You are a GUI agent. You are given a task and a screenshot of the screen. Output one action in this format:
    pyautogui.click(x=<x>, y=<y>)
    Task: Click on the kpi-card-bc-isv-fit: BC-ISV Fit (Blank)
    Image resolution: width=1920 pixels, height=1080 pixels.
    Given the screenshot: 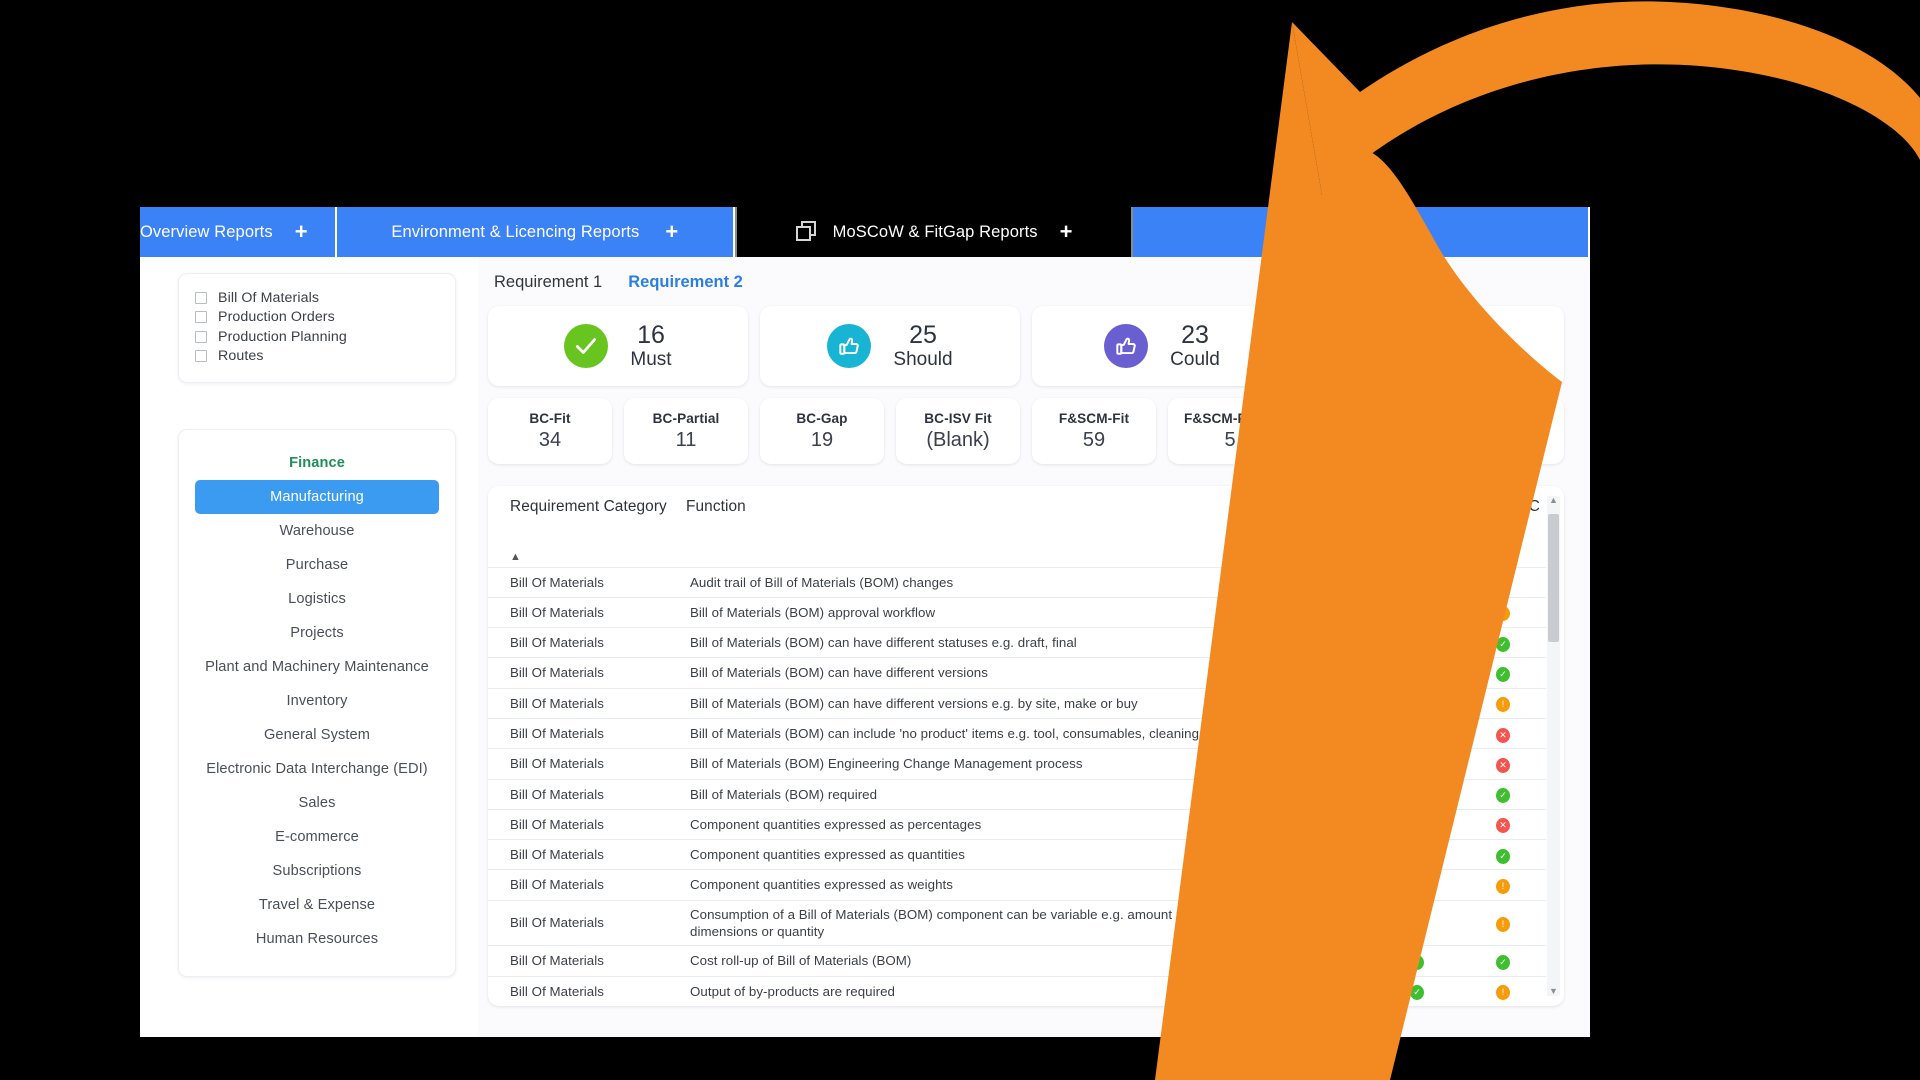 What is the action you would take?
    pyautogui.click(x=958, y=431)
    